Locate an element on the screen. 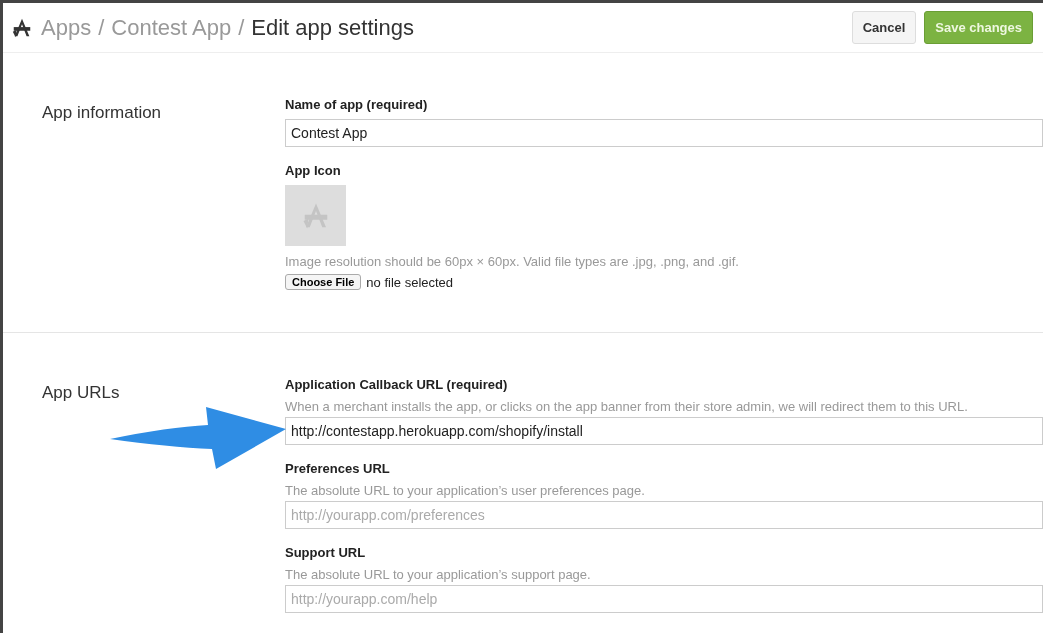 This screenshot has width=1043, height=633. help-text: The absolute URL to your application’s support page. is located at coordinates (438, 574).